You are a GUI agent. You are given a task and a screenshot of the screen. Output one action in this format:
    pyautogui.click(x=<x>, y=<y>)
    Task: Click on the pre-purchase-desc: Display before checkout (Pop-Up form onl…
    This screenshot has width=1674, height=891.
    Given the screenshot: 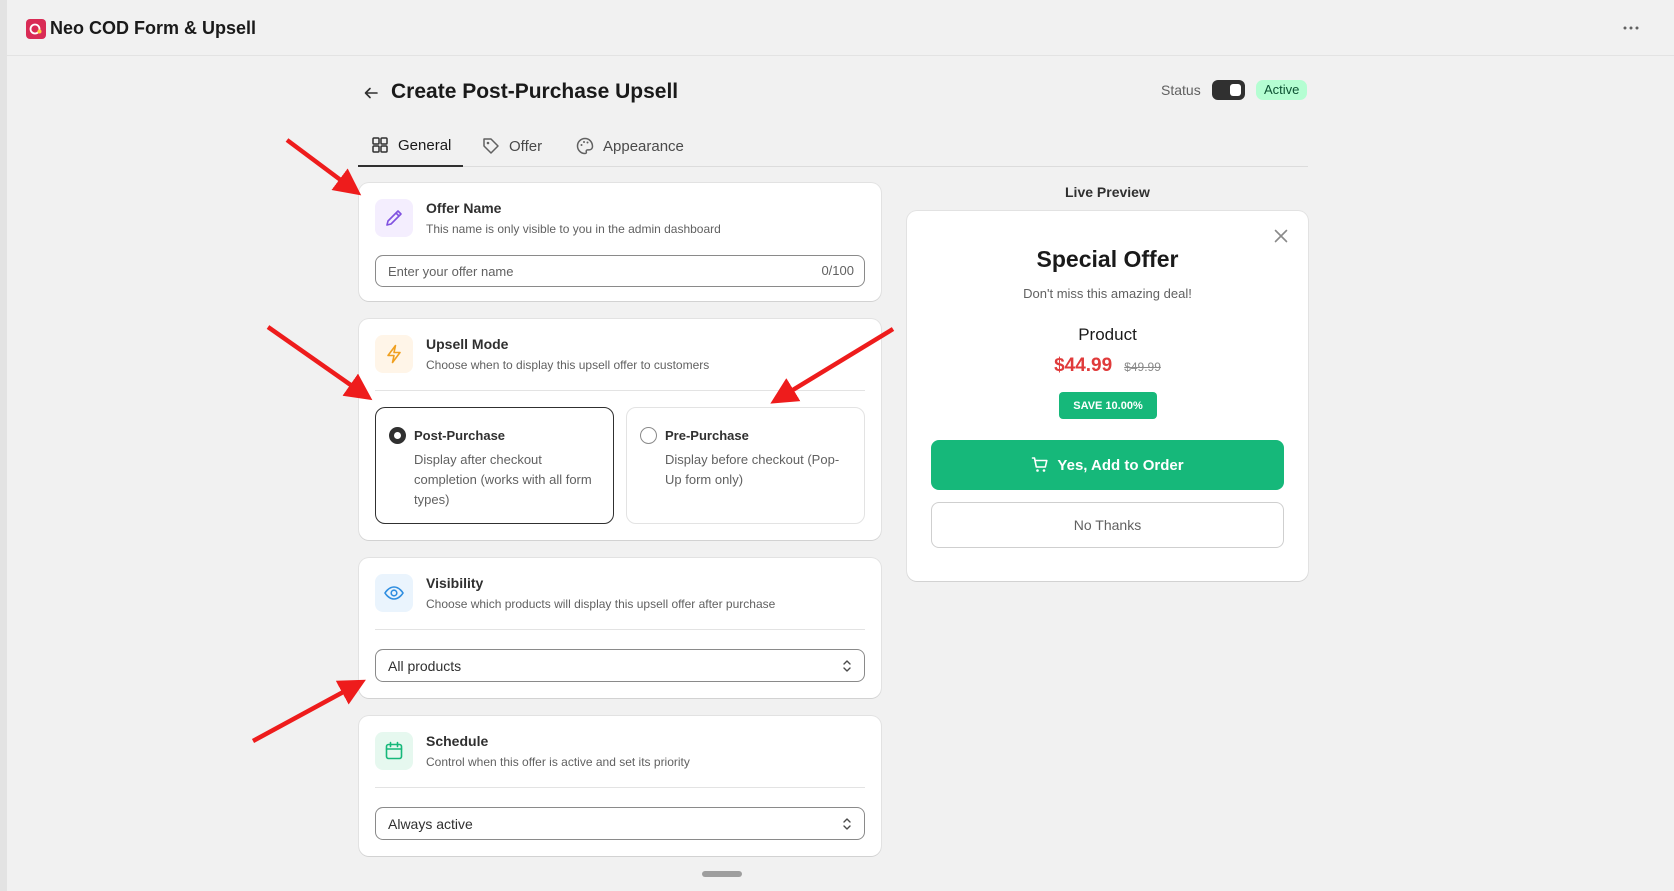 What is the action you would take?
    pyautogui.click(x=752, y=469)
    